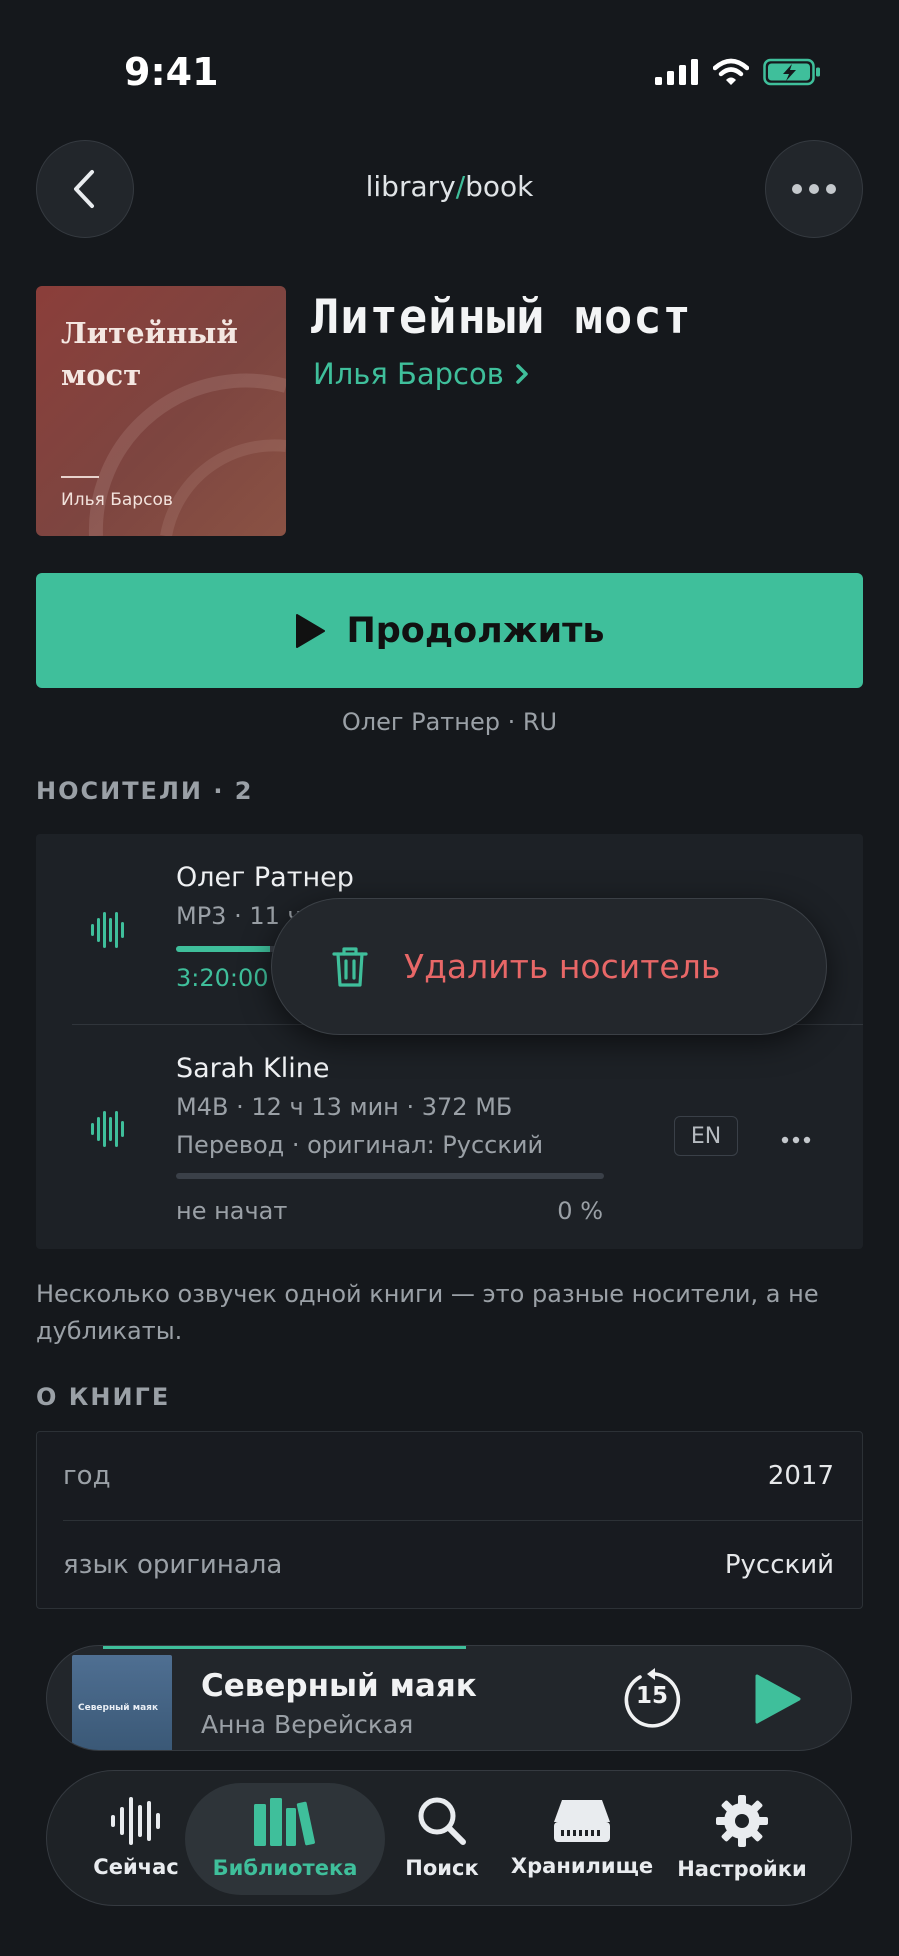 The height and width of the screenshot is (1956, 899). Describe the element at coordinates (339, 1686) in the screenshot. I see `mini-player-title: Северный маяк` at that location.